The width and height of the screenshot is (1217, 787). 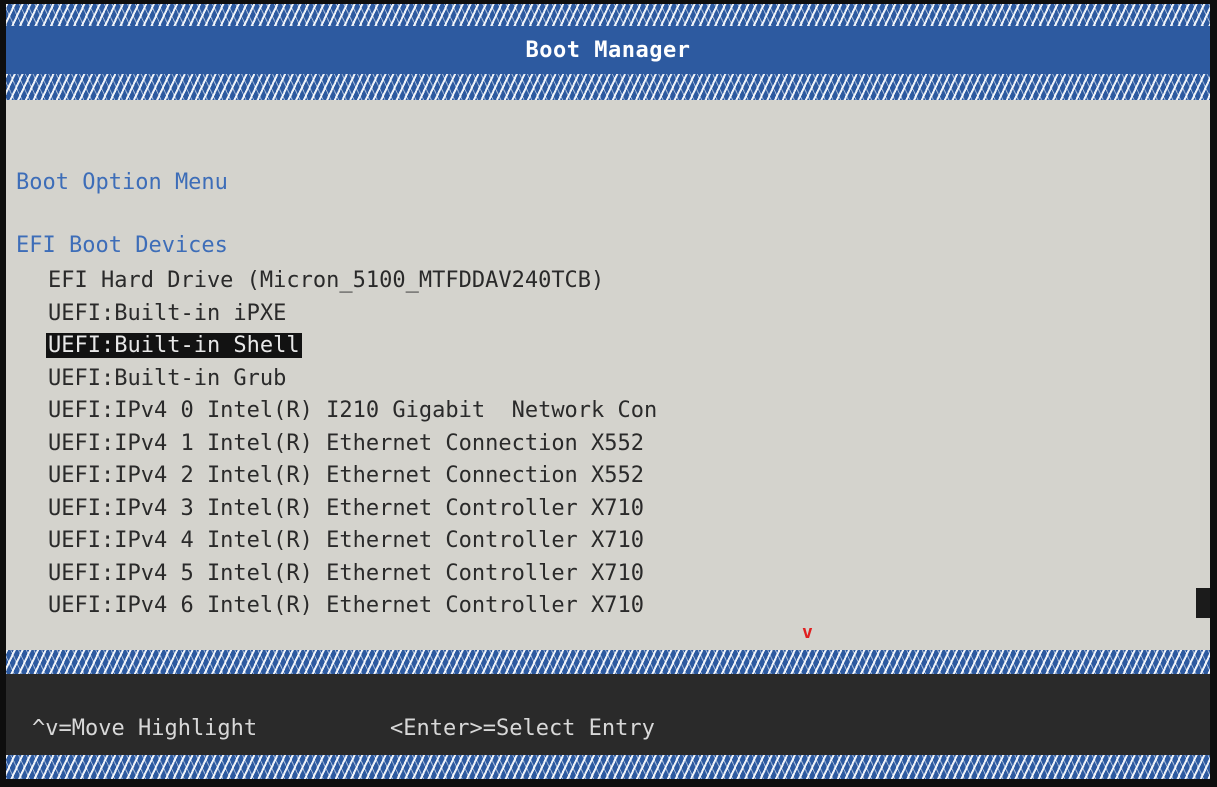 I want to click on efi-boot-devices-heading: EFI Boot Devices, so click(x=122, y=245).